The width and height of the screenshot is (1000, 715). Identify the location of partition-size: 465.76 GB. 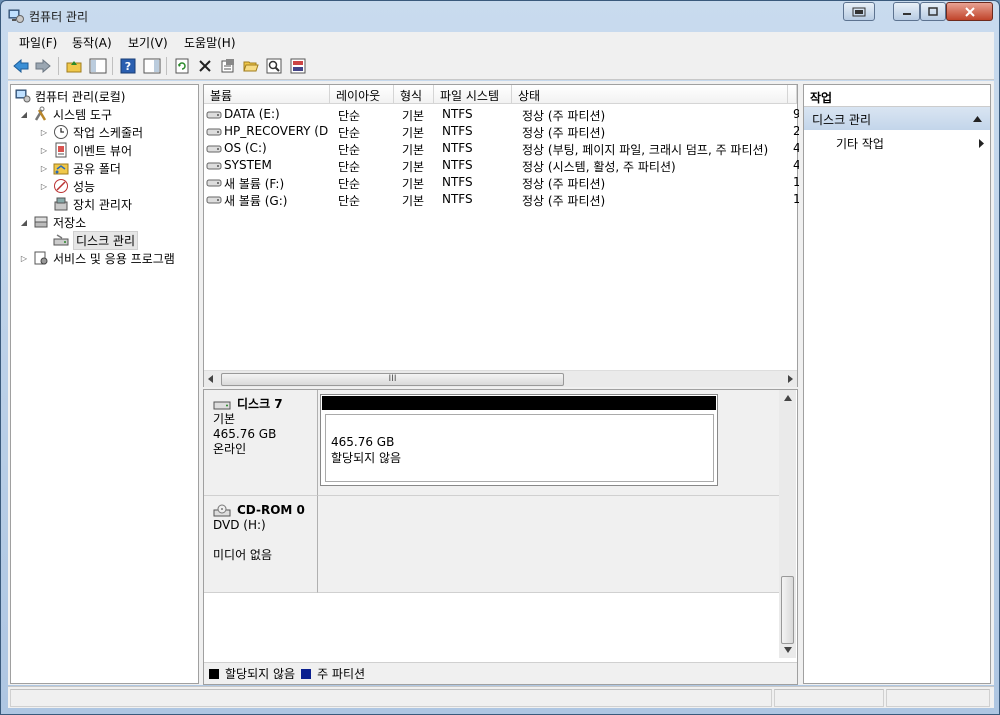
(363, 442).